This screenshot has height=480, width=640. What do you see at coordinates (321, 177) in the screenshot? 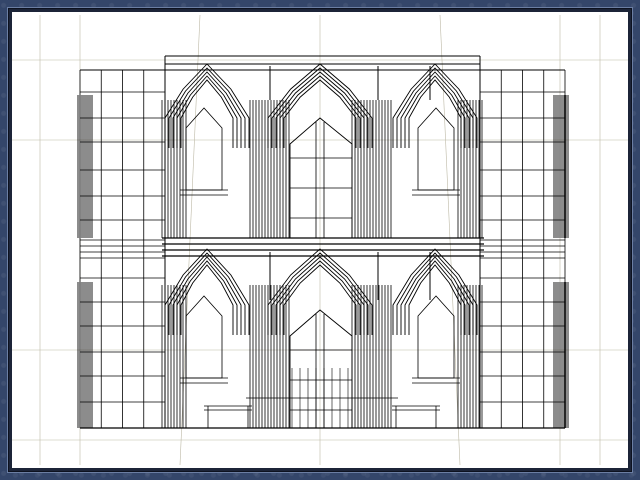
I see `center-opening` at bounding box center [321, 177].